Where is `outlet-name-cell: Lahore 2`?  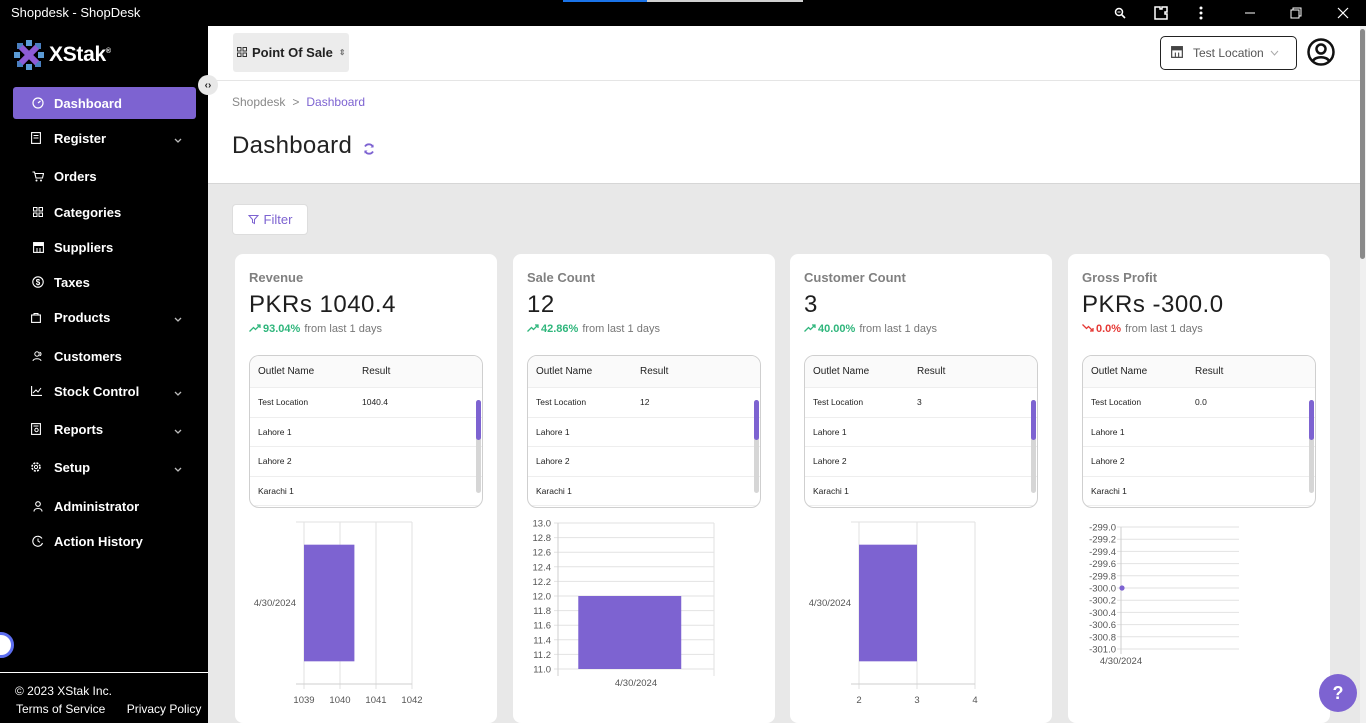
outlet-name-cell: Lahore 2 is located at coordinates (553, 461).